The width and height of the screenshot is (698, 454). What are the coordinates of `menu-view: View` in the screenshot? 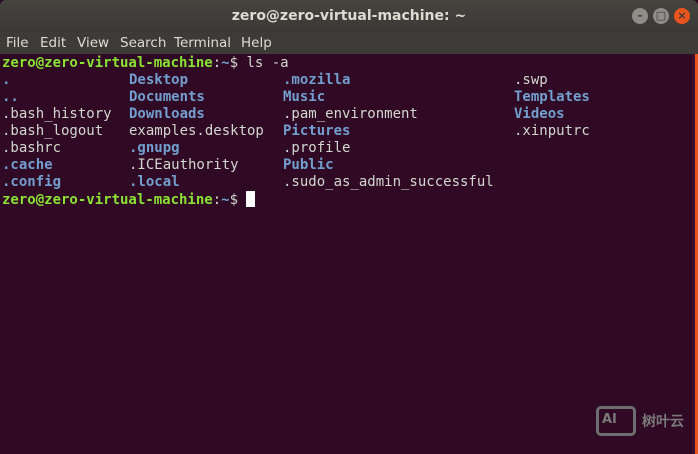 It's located at (93, 43).